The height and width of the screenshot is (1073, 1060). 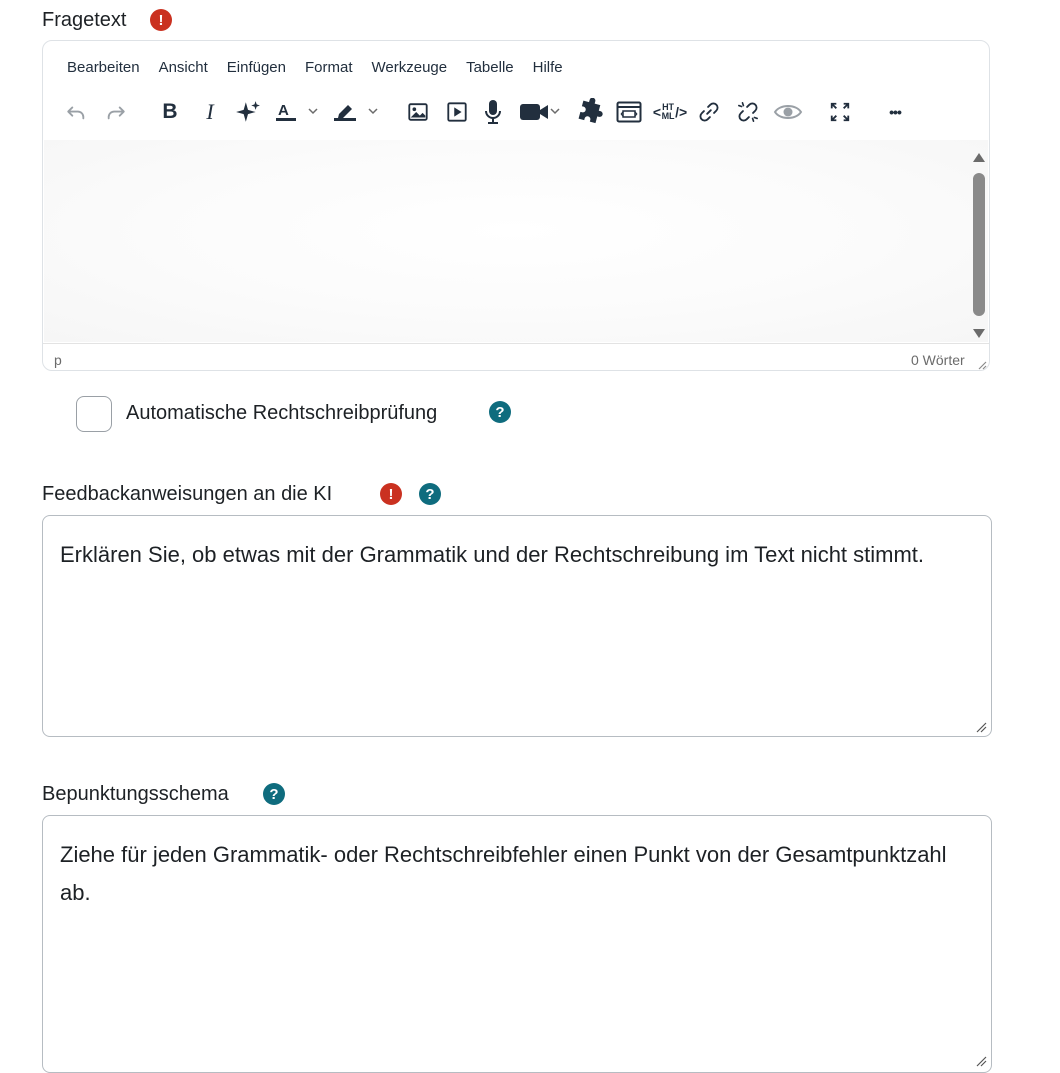 I want to click on preview-eye-icon, so click(x=788, y=112).